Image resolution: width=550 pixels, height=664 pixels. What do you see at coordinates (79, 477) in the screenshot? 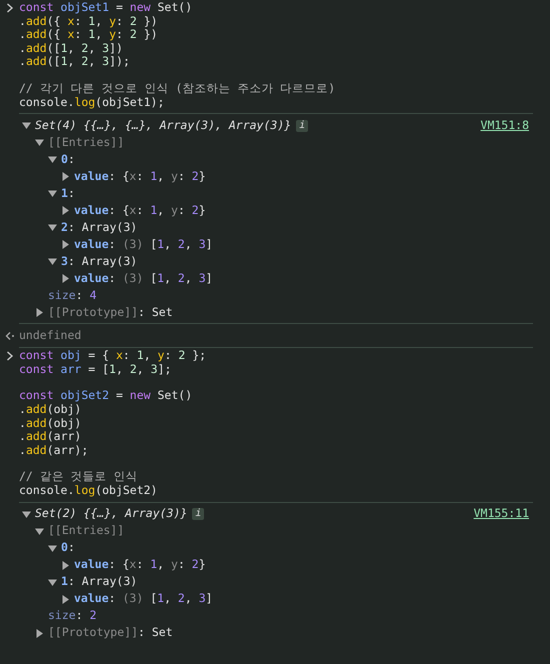
I see `code-line: // 같은 것들로 인식` at bounding box center [79, 477].